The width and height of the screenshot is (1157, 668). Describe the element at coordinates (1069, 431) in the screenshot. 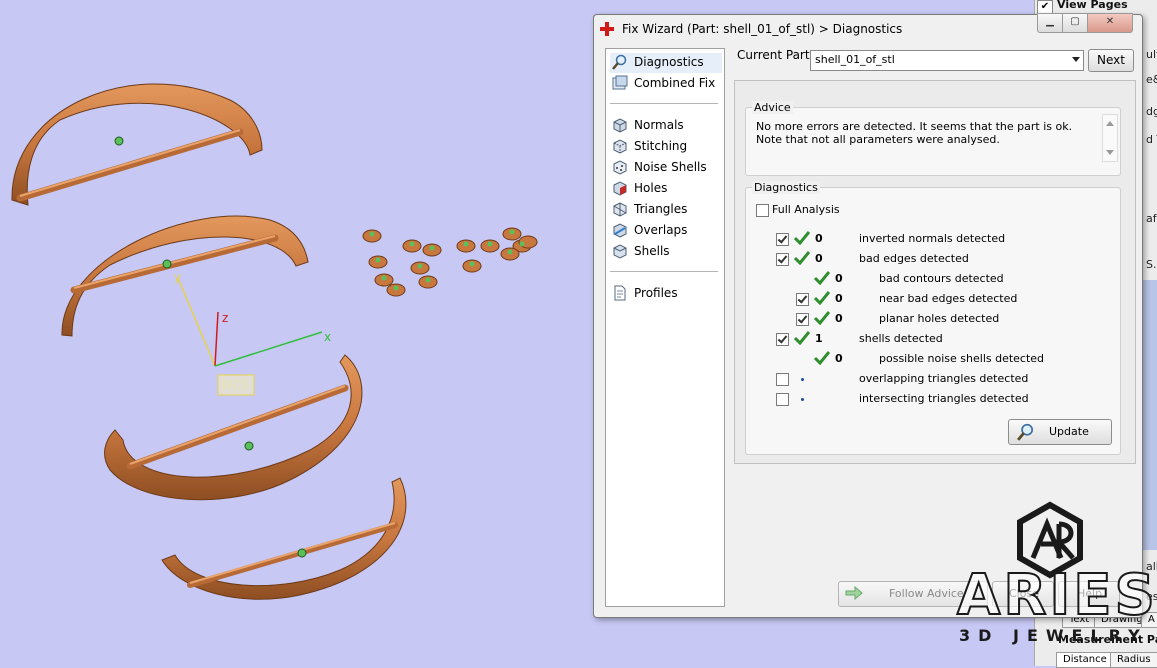

I see `update-label: Update` at that location.